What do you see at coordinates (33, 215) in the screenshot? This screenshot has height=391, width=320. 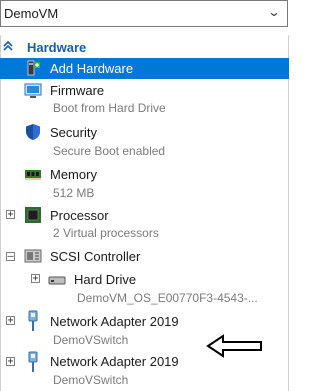 I see `processor-icon` at bounding box center [33, 215].